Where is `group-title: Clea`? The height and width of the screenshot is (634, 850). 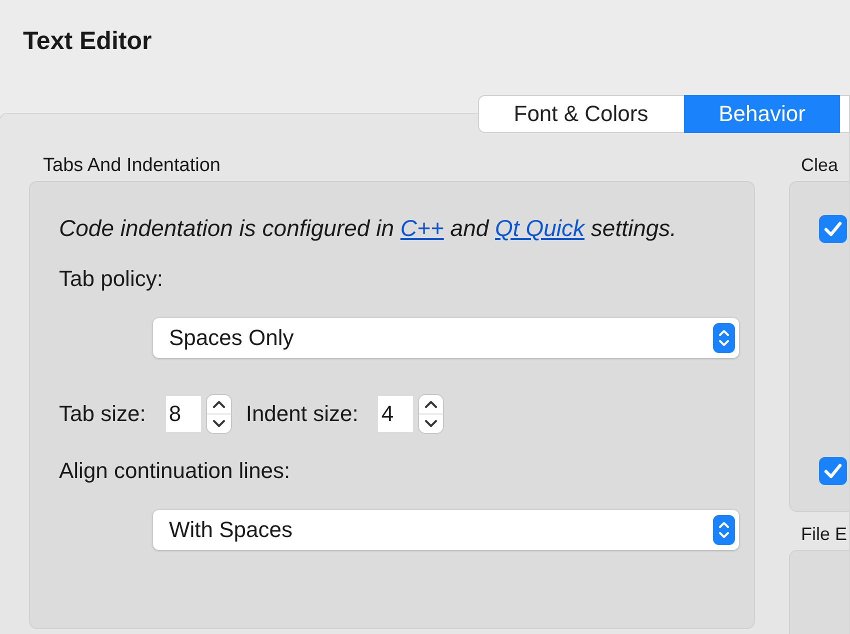
group-title: Clea is located at coordinates (820, 166).